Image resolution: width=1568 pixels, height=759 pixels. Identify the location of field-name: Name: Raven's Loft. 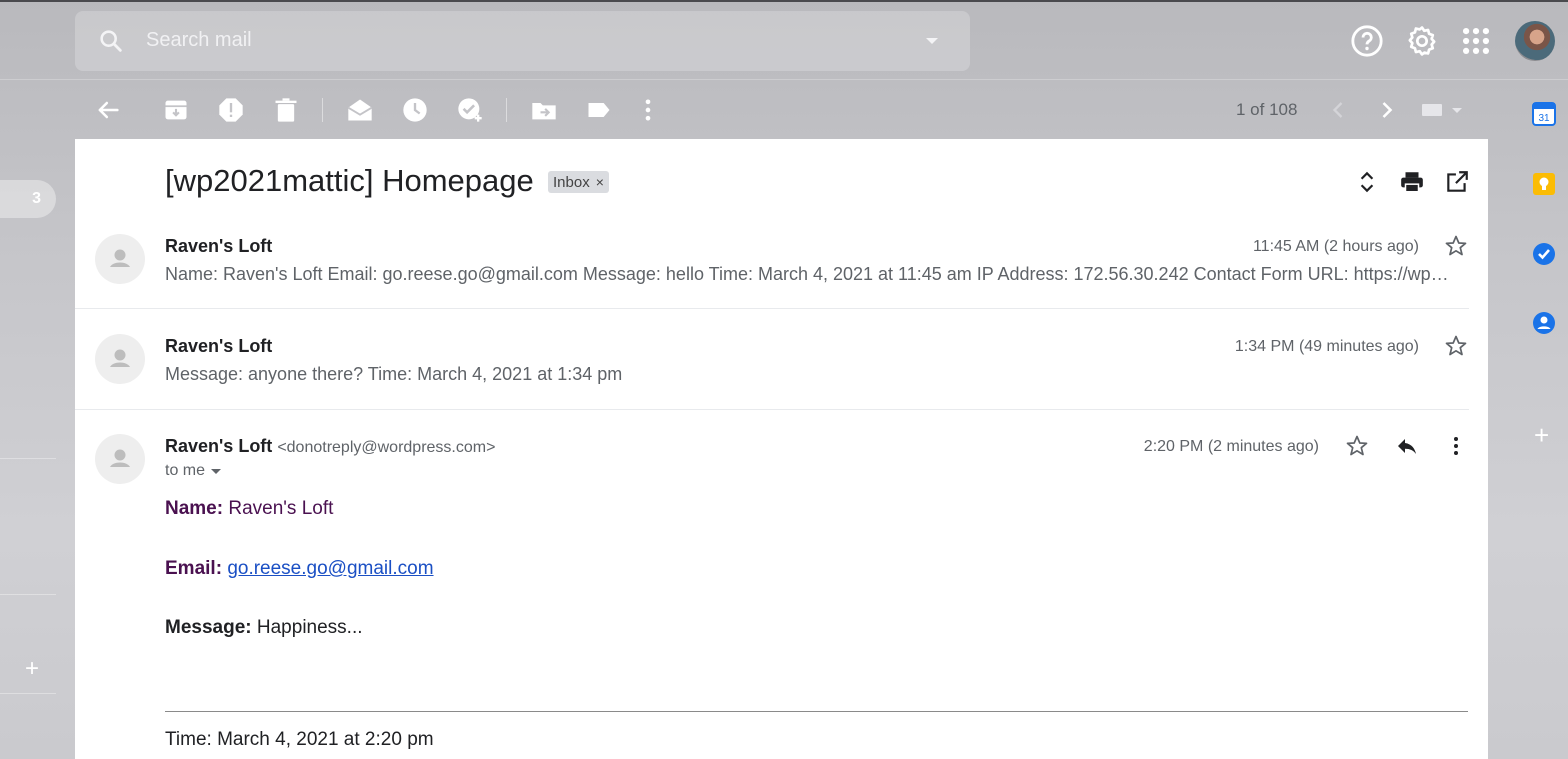
(249, 509).